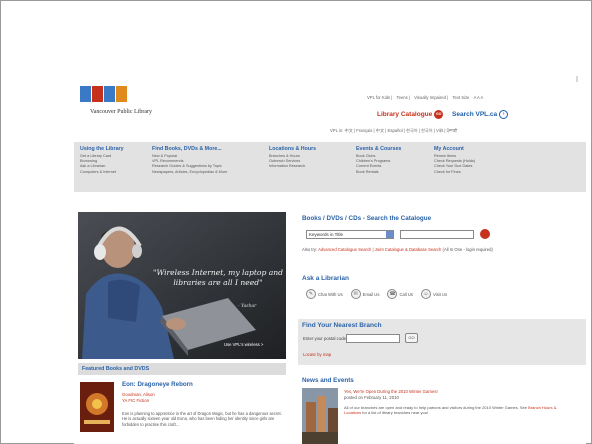  Describe the element at coordinates (311, 294) in the screenshot. I see `chat-icon: ✎` at that location.